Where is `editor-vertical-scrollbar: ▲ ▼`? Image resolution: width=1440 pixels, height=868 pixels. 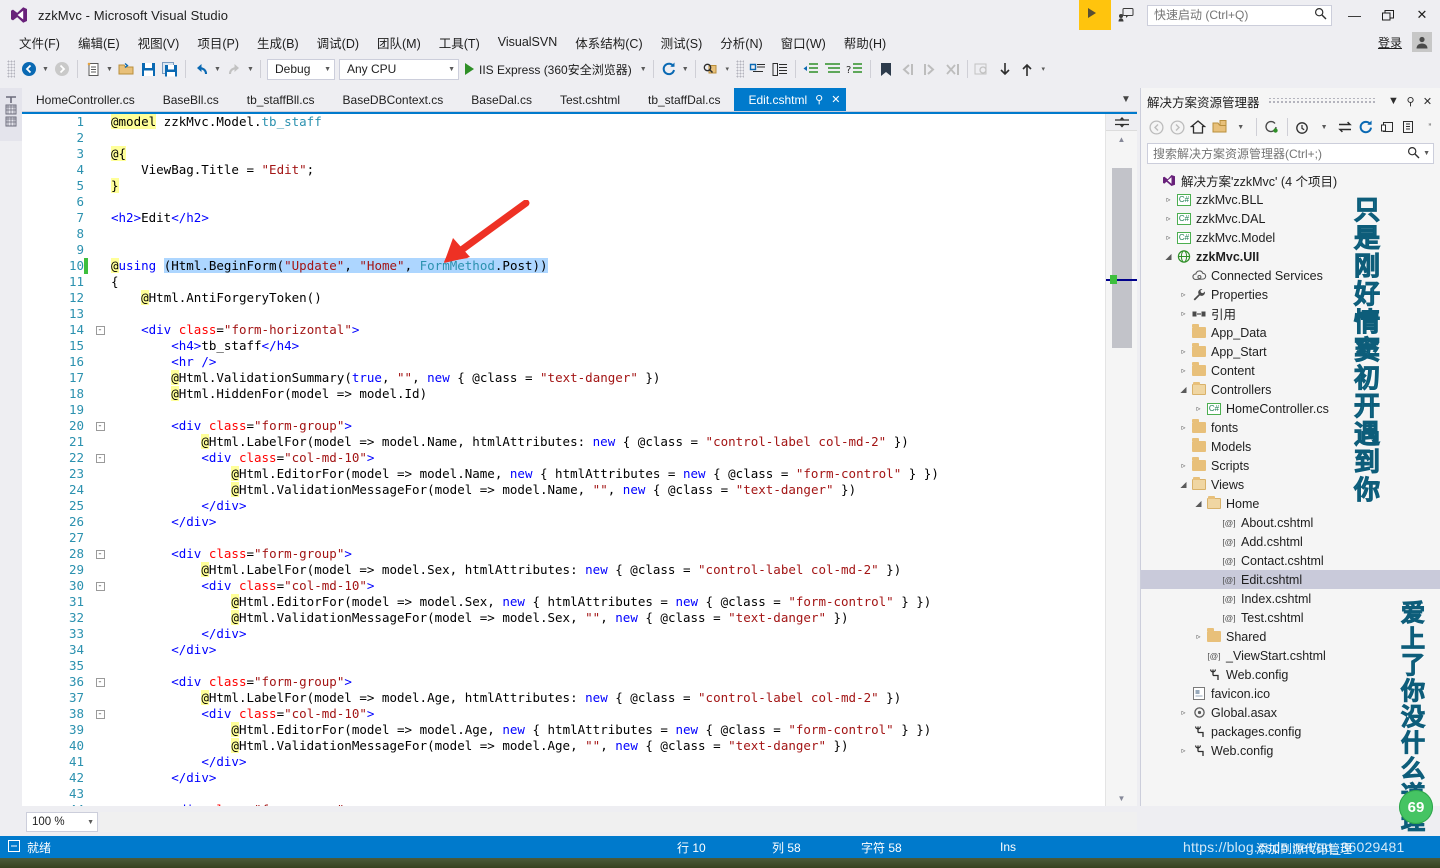 editor-vertical-scrollbar: ▲ ▼ is located at coordinates (1121, 460).